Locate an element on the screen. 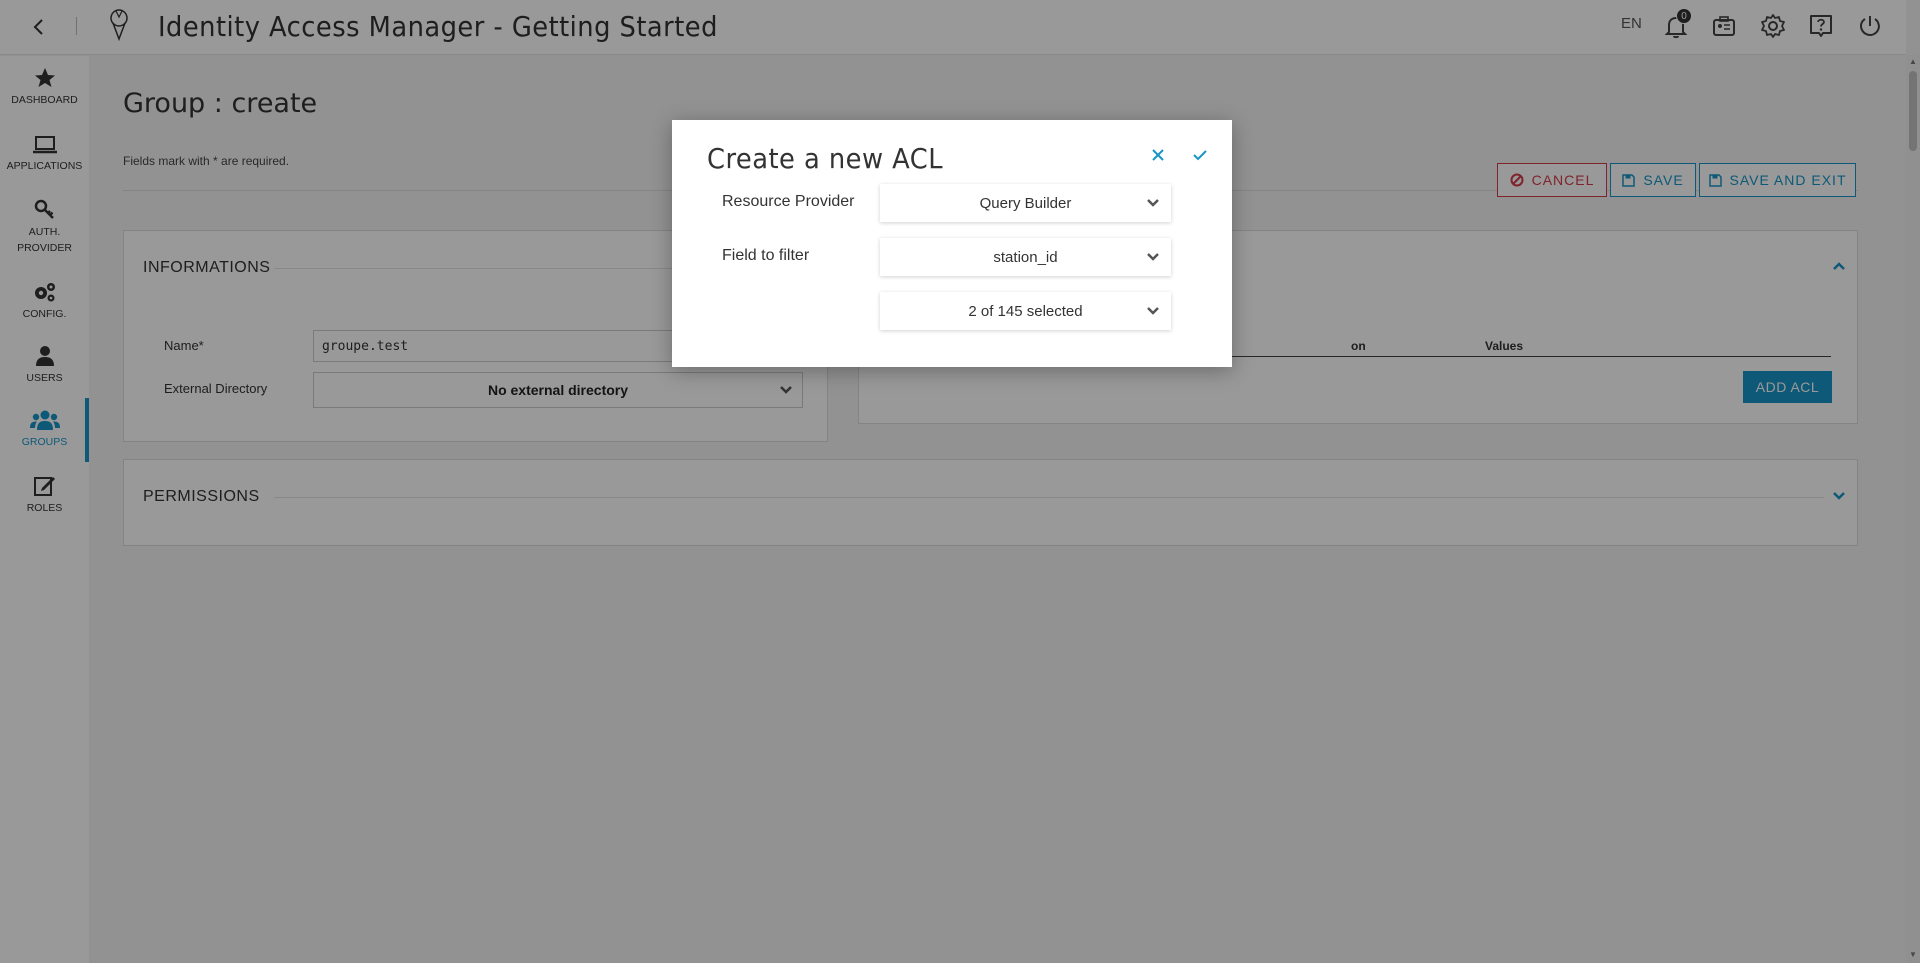 This screenshot has height=963, width=1920. field-to-filter-select: station_id is located at coordinates (1025, 257).